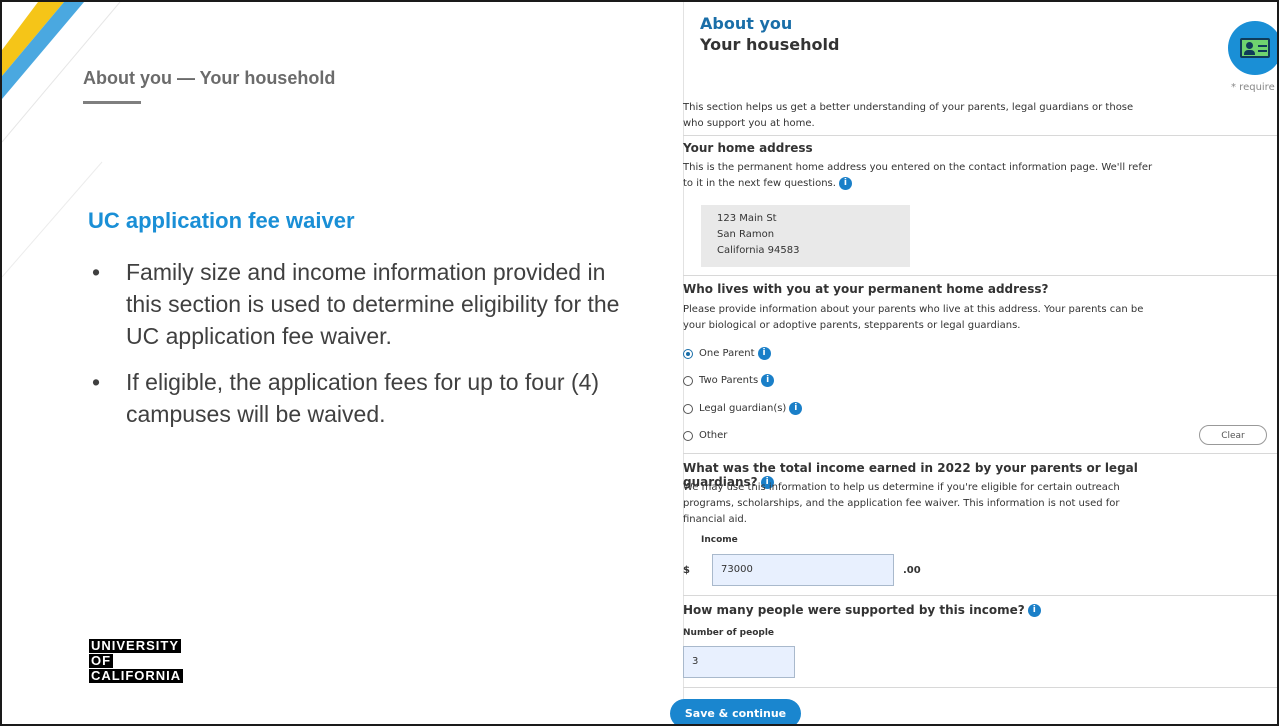  I want to click on income-cents: .00, so click(912, 570).